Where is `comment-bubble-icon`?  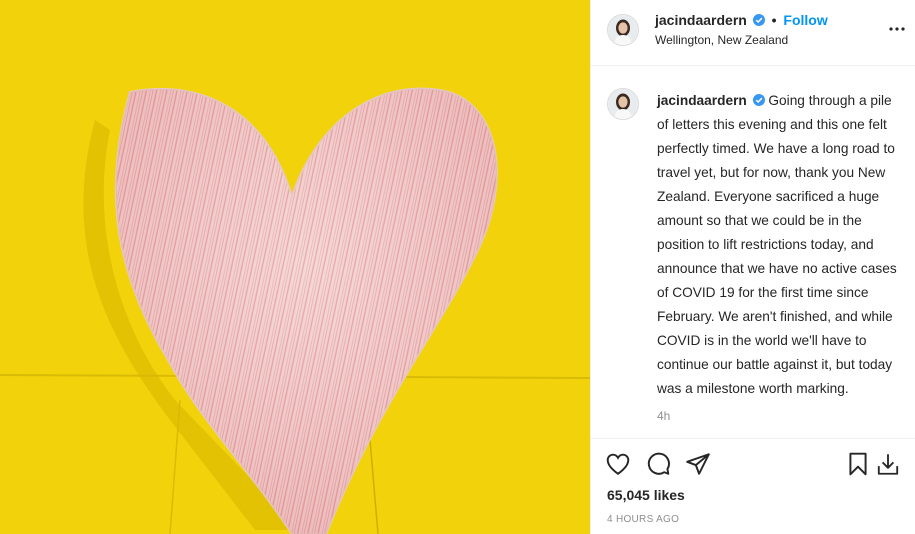 comment-bubble-icon is located at coordinates (659, 465).